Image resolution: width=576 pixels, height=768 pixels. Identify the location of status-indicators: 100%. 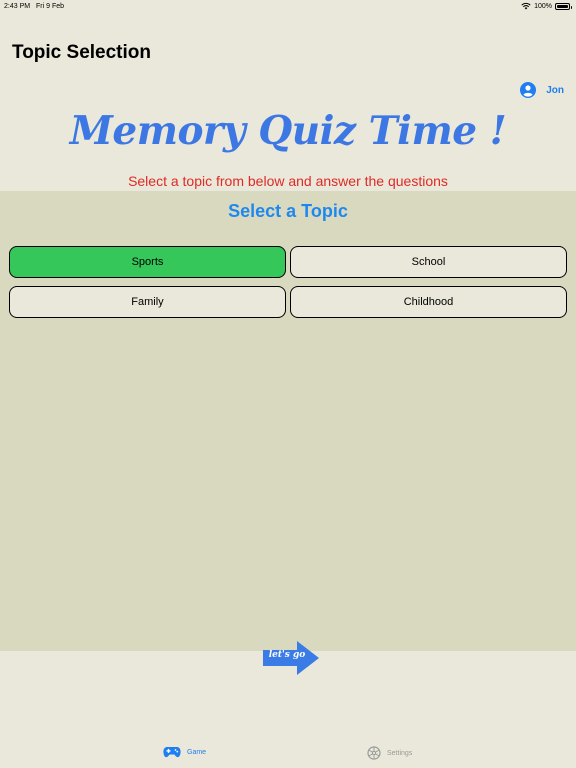
(546, 6).